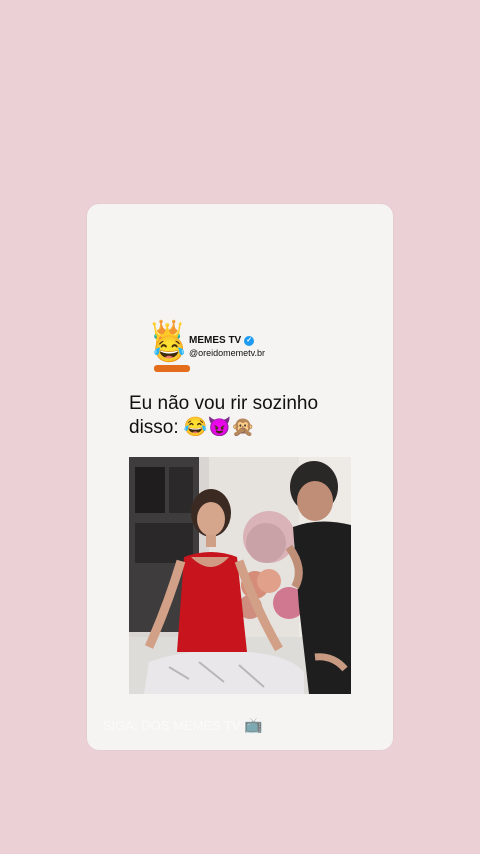  I want to click on video-frame, so click(240, 575).